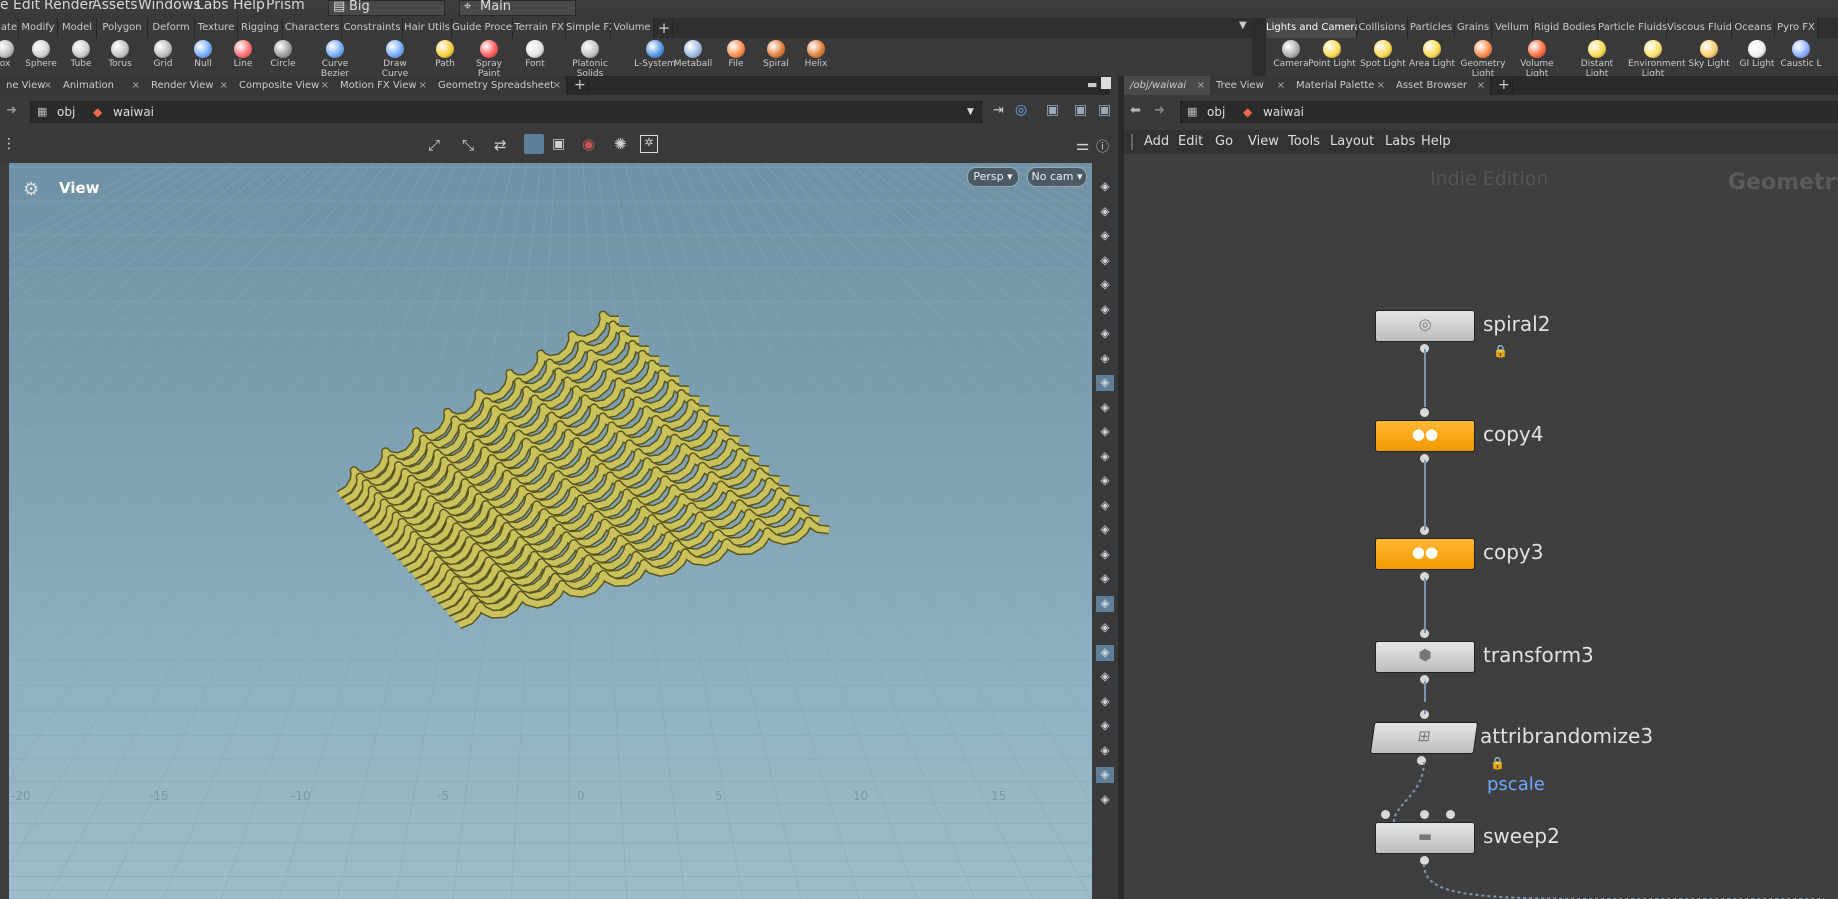 The image size is (1838, 899). What do you see at coordinates (1383, 53) in the screenshot?
I see `shelf-tool-spot-light: Spot Light` at bounding box center [1383, 53].